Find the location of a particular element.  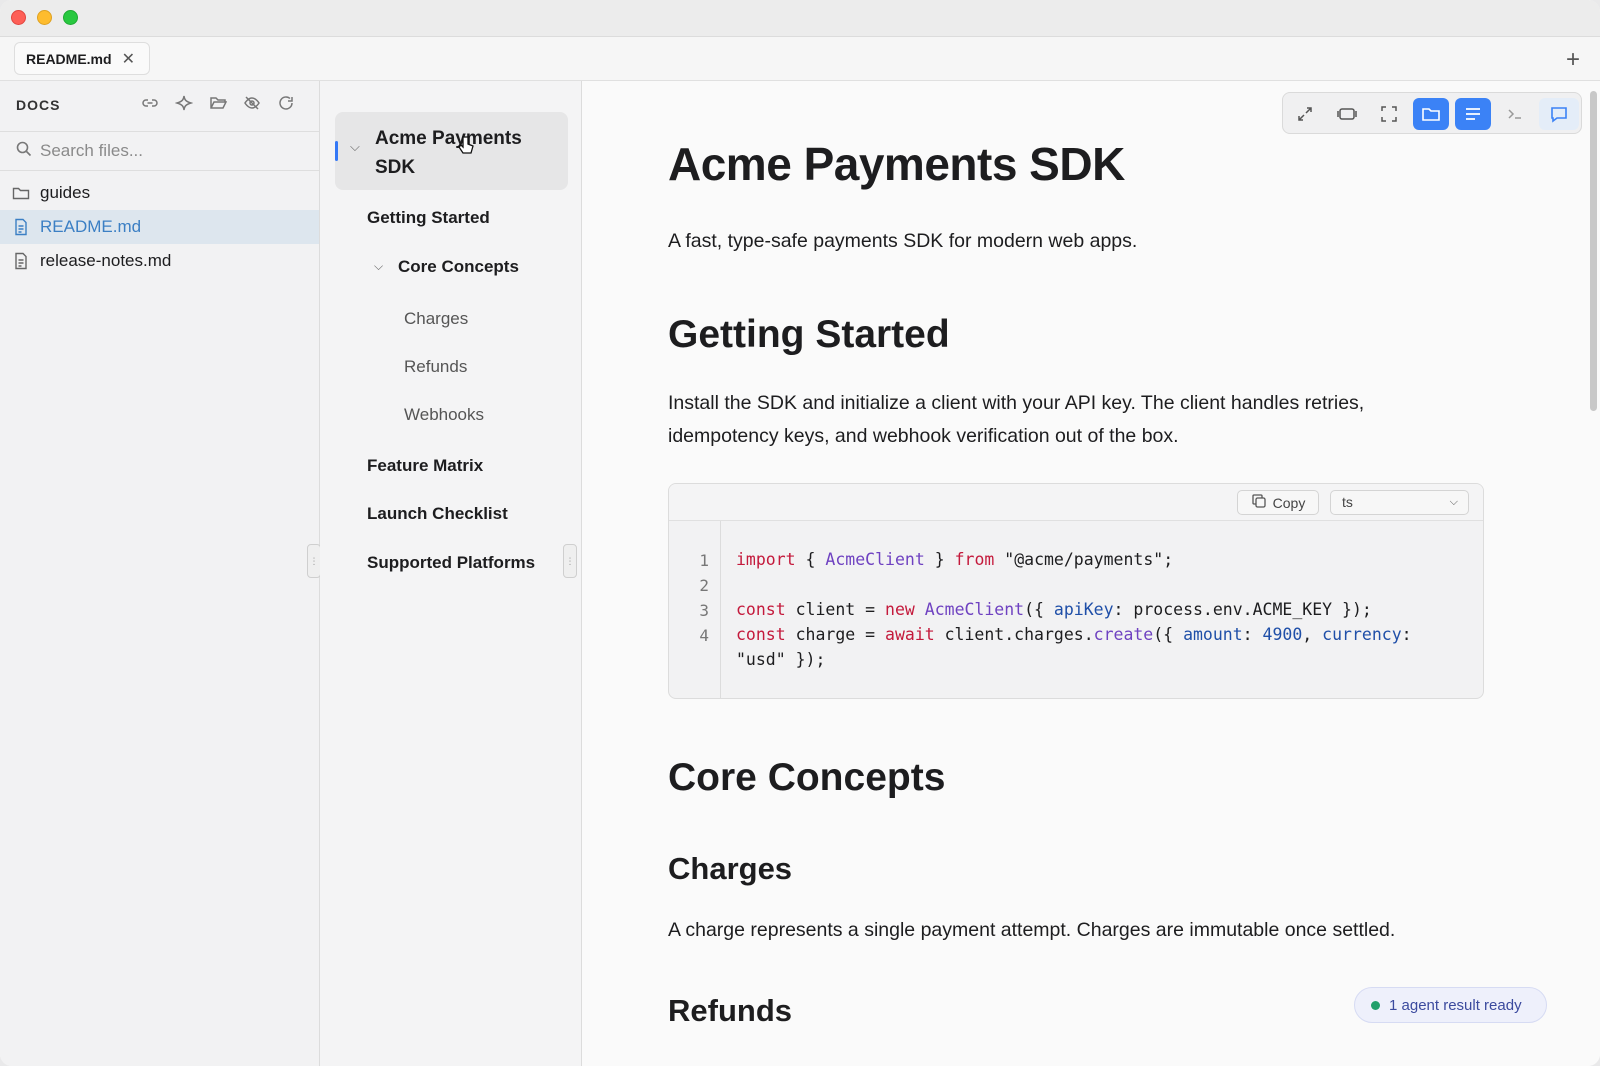

search-input is located at coordinates (170, 151).